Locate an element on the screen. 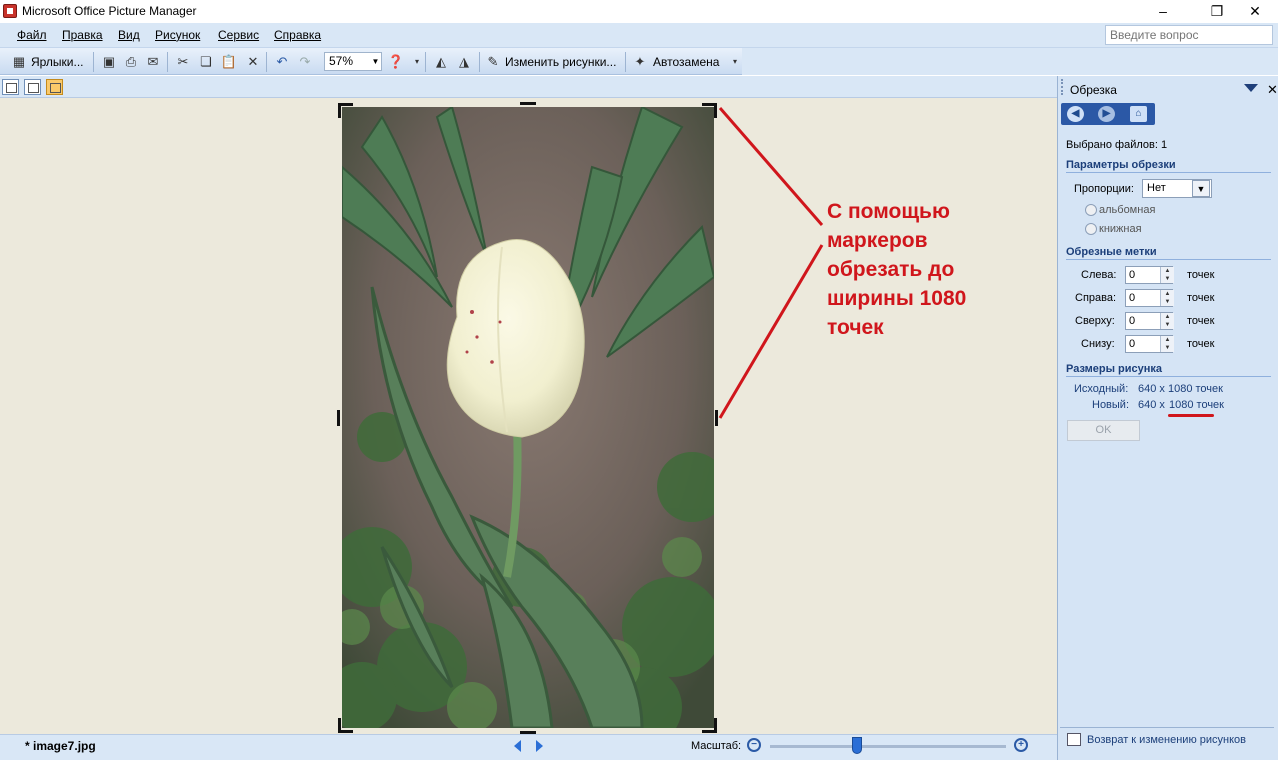 The height and width of the screenshot is (760, 1278). home-icon: ⌂ is located at coordinates (1138, 114).